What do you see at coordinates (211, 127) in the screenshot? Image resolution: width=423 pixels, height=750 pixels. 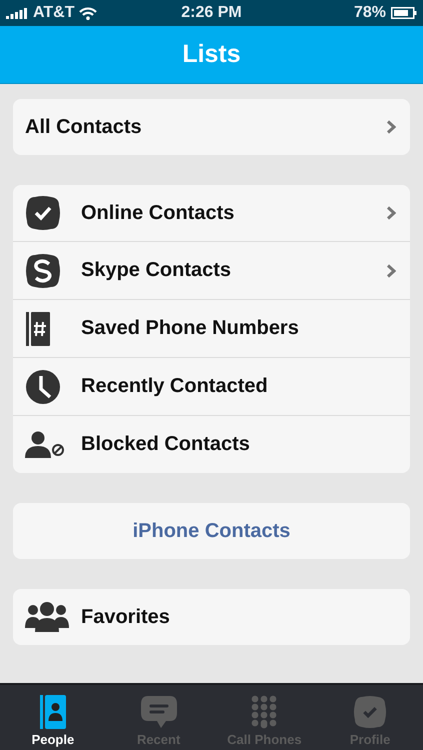 I see `list-item: All Contacts` at bounding box center [211, 127].